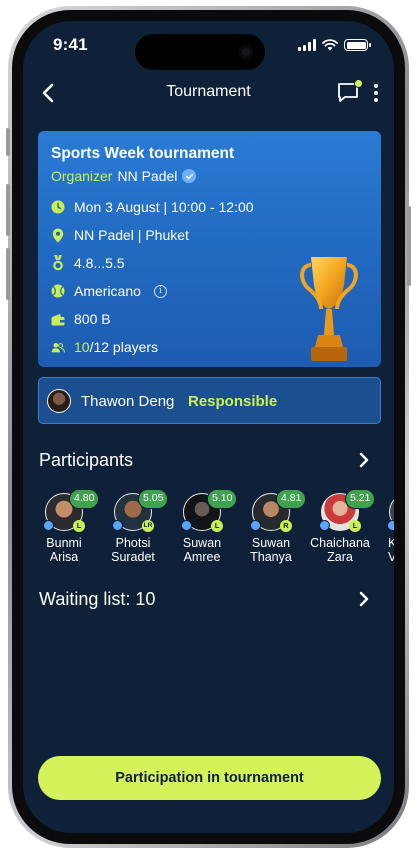 The image size is (417, 853). I want to click on participant-name: Suwan Thanya, so click(271, 550).